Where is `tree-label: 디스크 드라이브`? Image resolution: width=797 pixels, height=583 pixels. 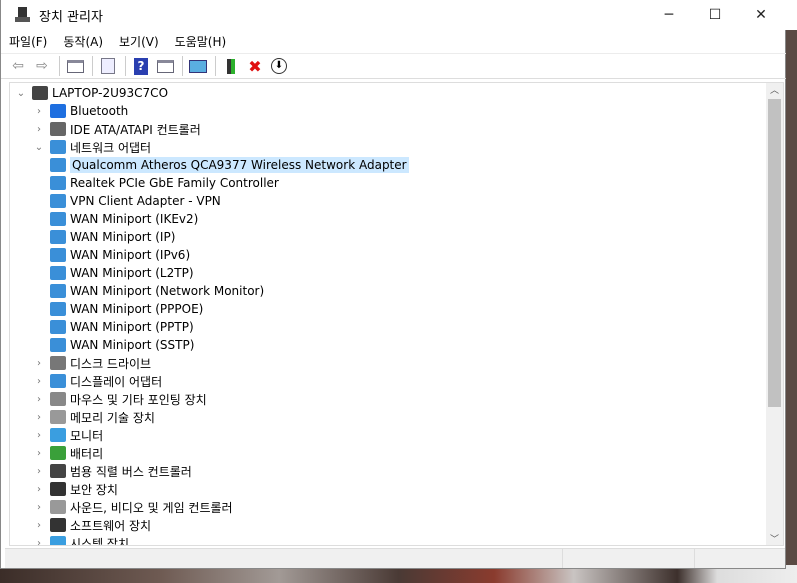 tree-label: 디스크 드라이브 is located at coordinates (111, 363).